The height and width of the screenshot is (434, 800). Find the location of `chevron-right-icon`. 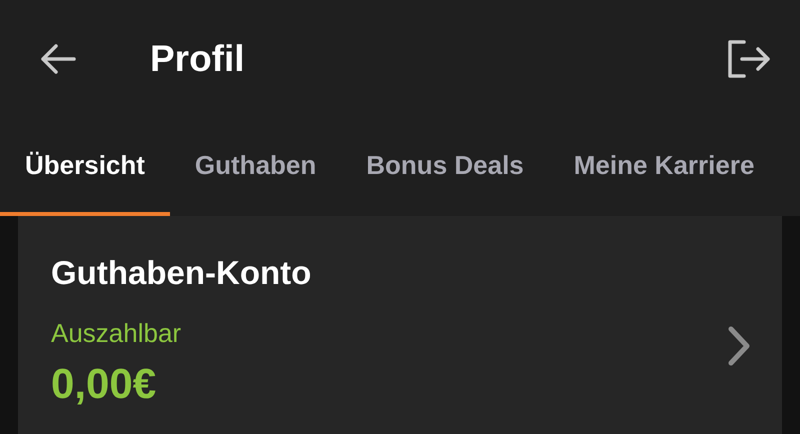

chevron-right-icon is located at coordinates (739, 346).